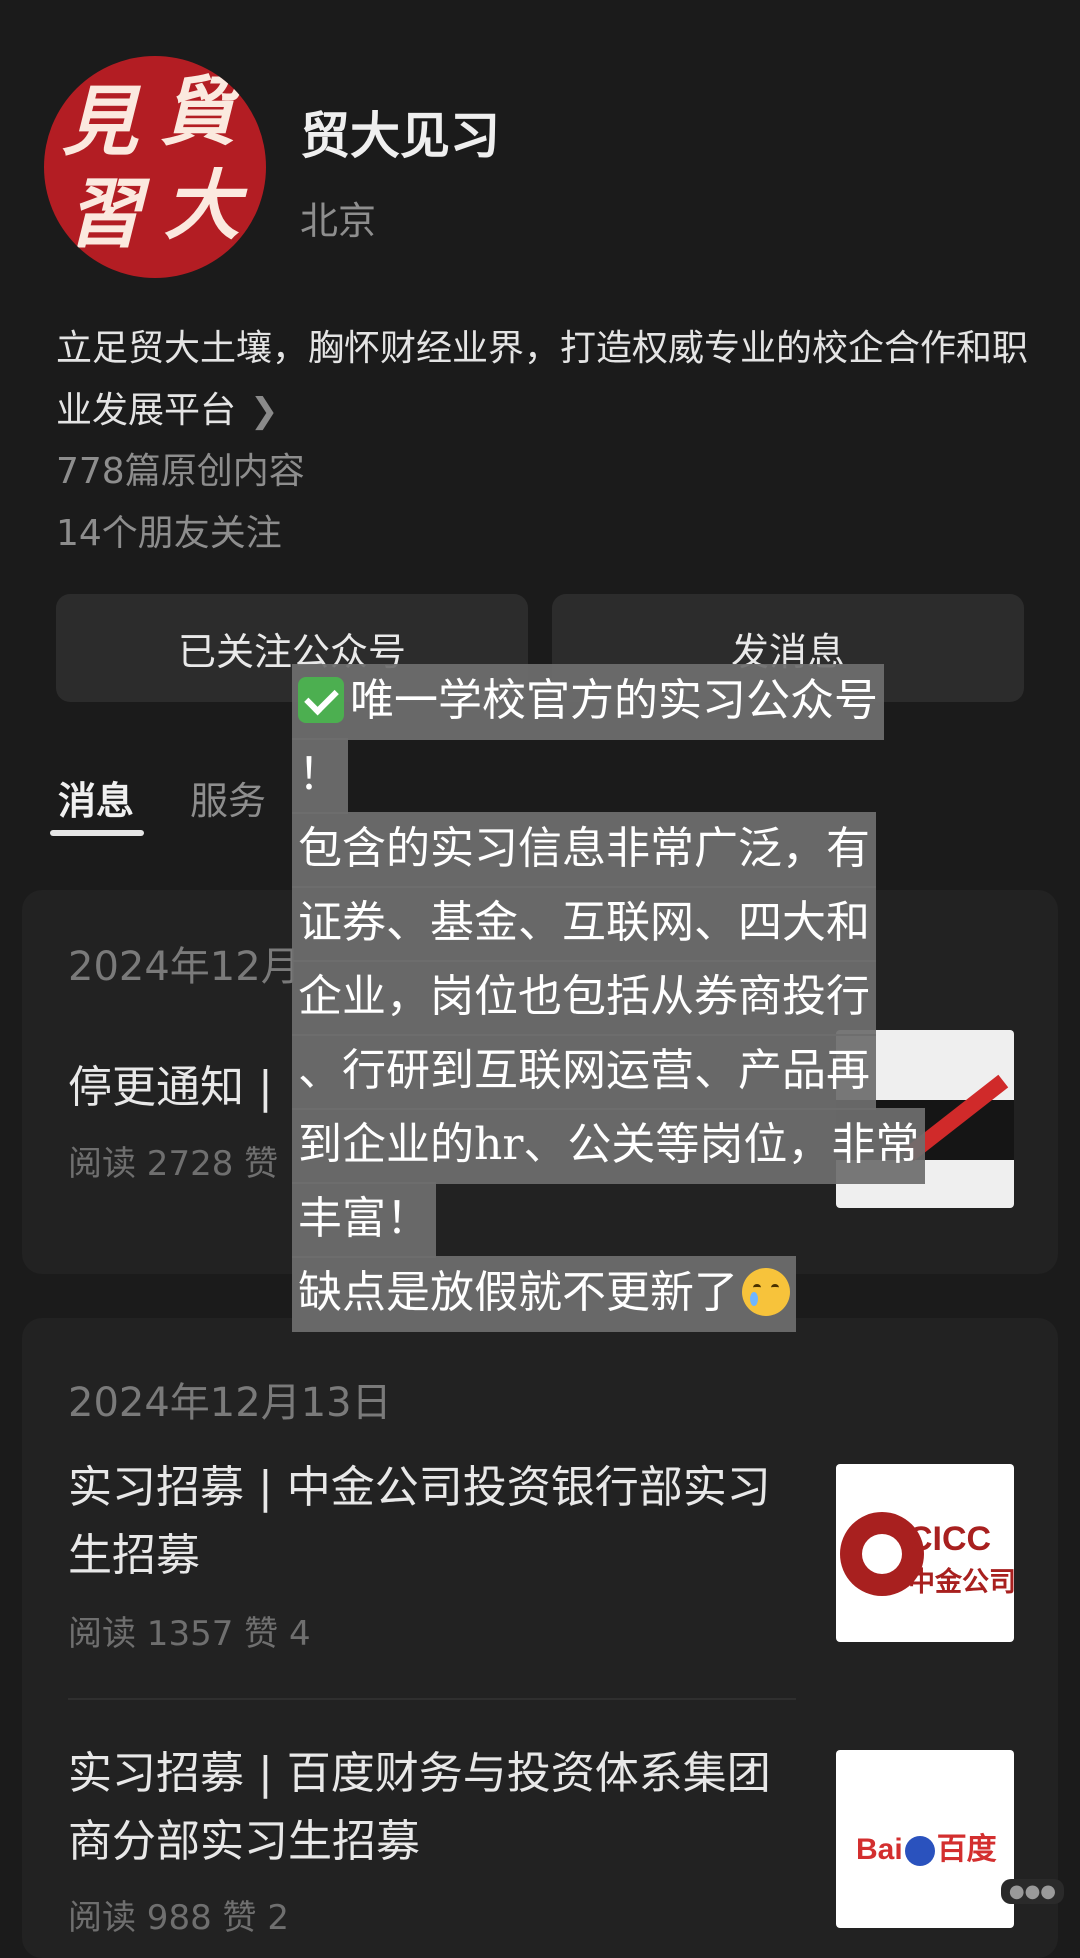 This screenshot has height=1958, width=1080. Describe the element at coordinates (584, 1072) in the screenshot. I see `annotation-line: 、行研到互联网运营、产品再` at that location.